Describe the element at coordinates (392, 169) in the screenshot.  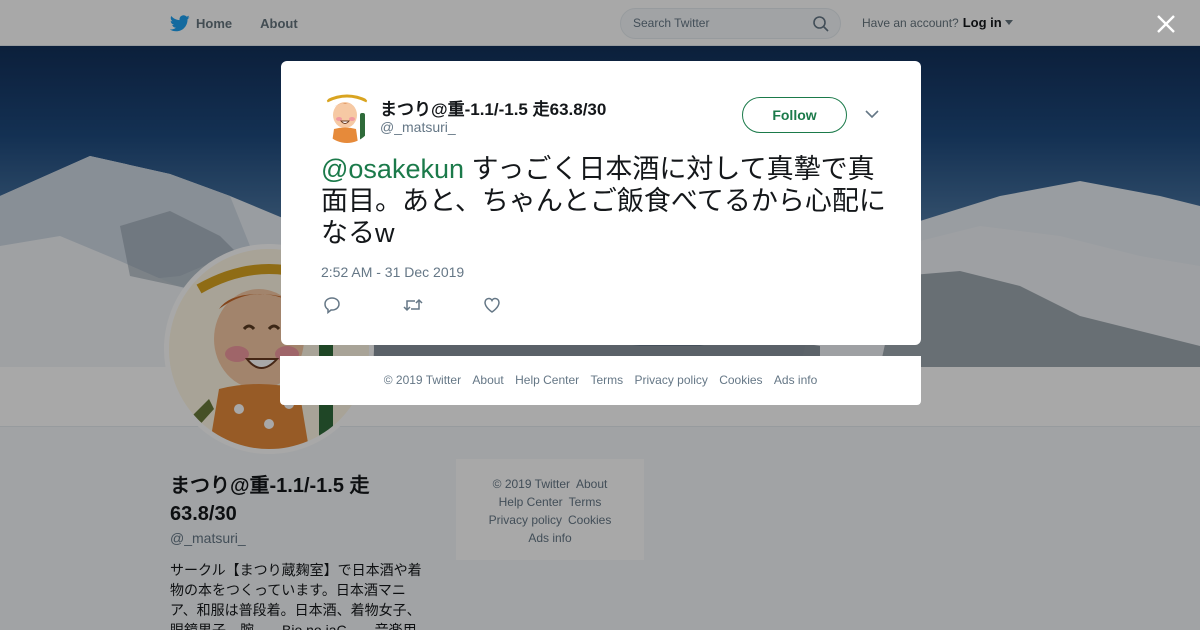
I see `tweet-mention-link: @osakekun` at that location.